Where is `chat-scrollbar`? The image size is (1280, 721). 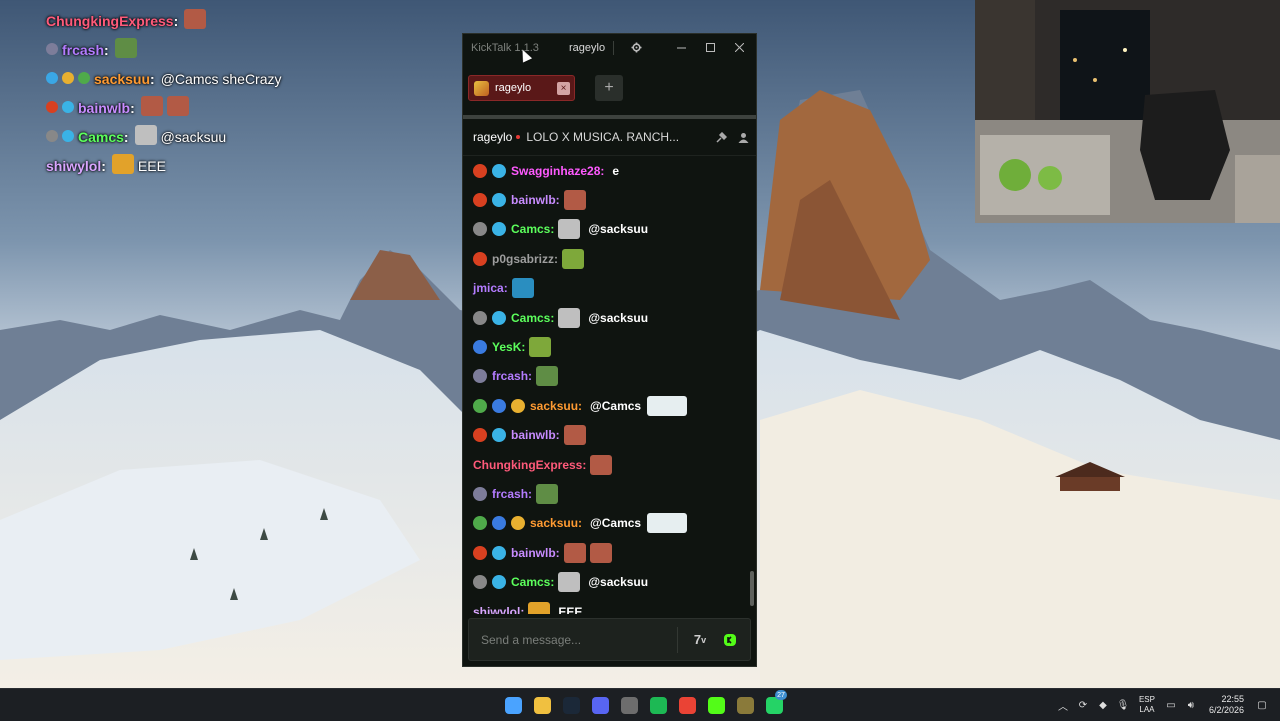 chat-scrollbar is located at coordinates (752, 588).